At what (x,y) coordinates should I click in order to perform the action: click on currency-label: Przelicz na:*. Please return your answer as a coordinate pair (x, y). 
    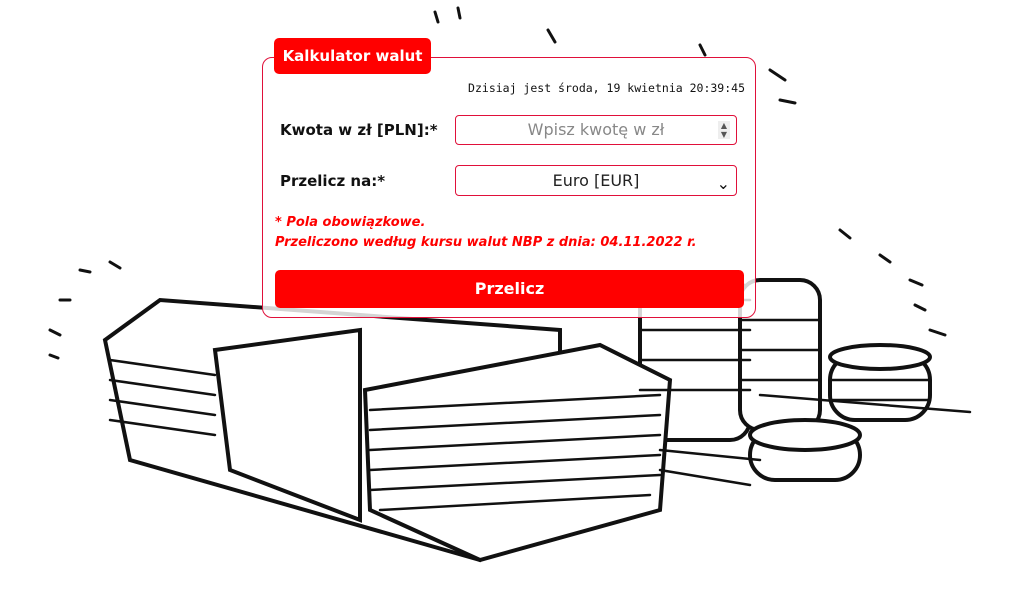
    Looking at the image, I should click on (333, 181).